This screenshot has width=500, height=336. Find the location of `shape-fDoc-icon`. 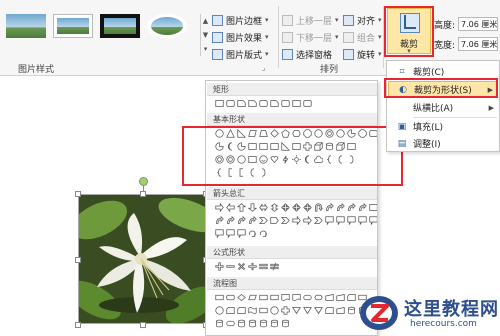

shape-fDoc-icon is located at coordinates (285, 297).